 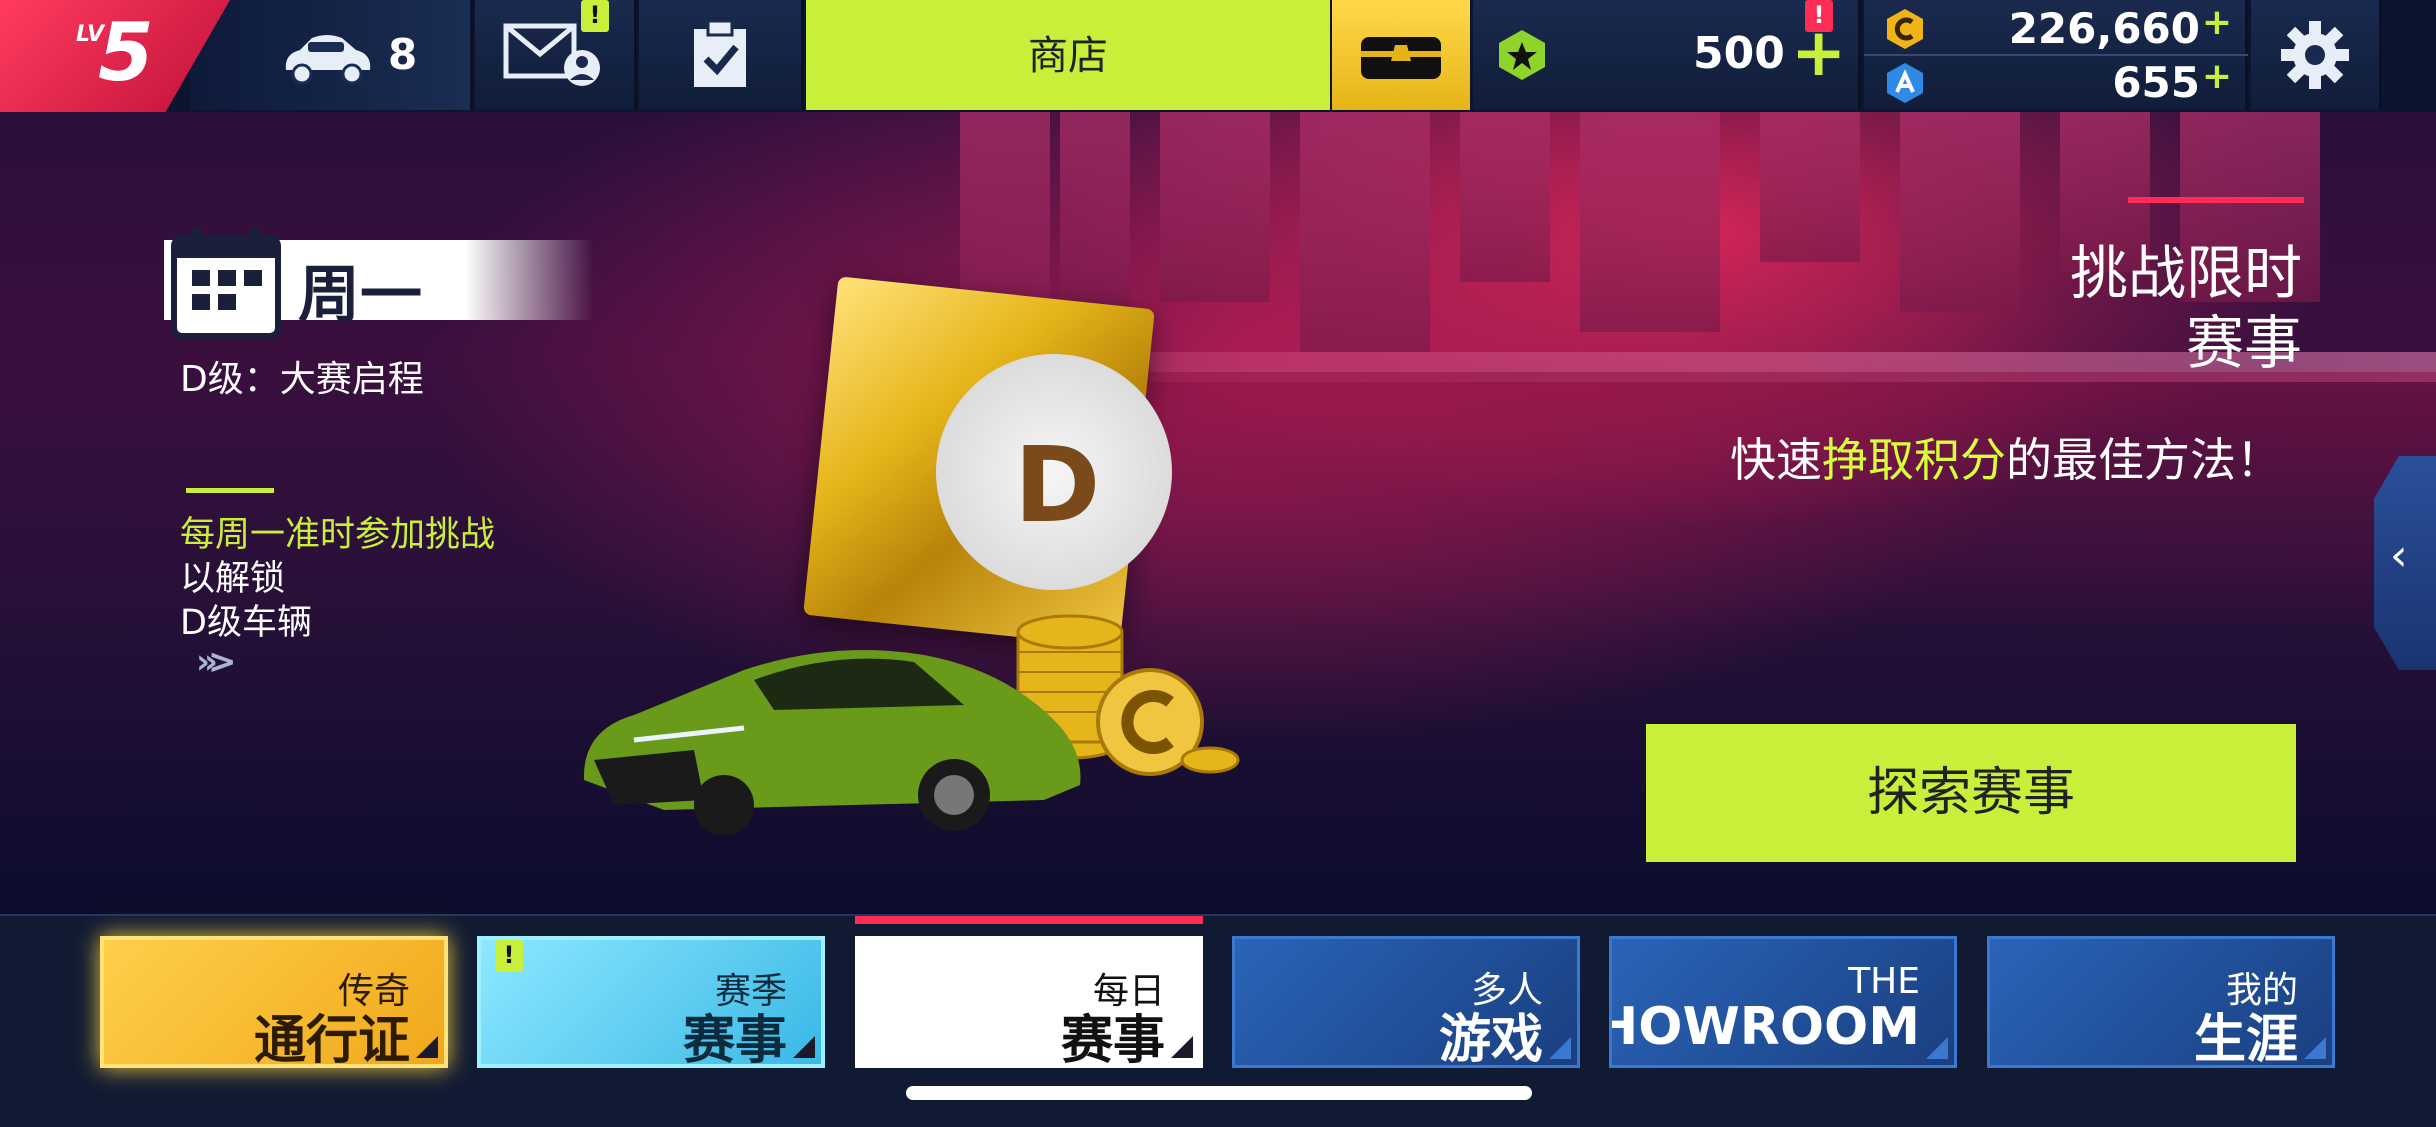 I want to click on tokens-alert-badge: !, so click(x=1819, y=16).